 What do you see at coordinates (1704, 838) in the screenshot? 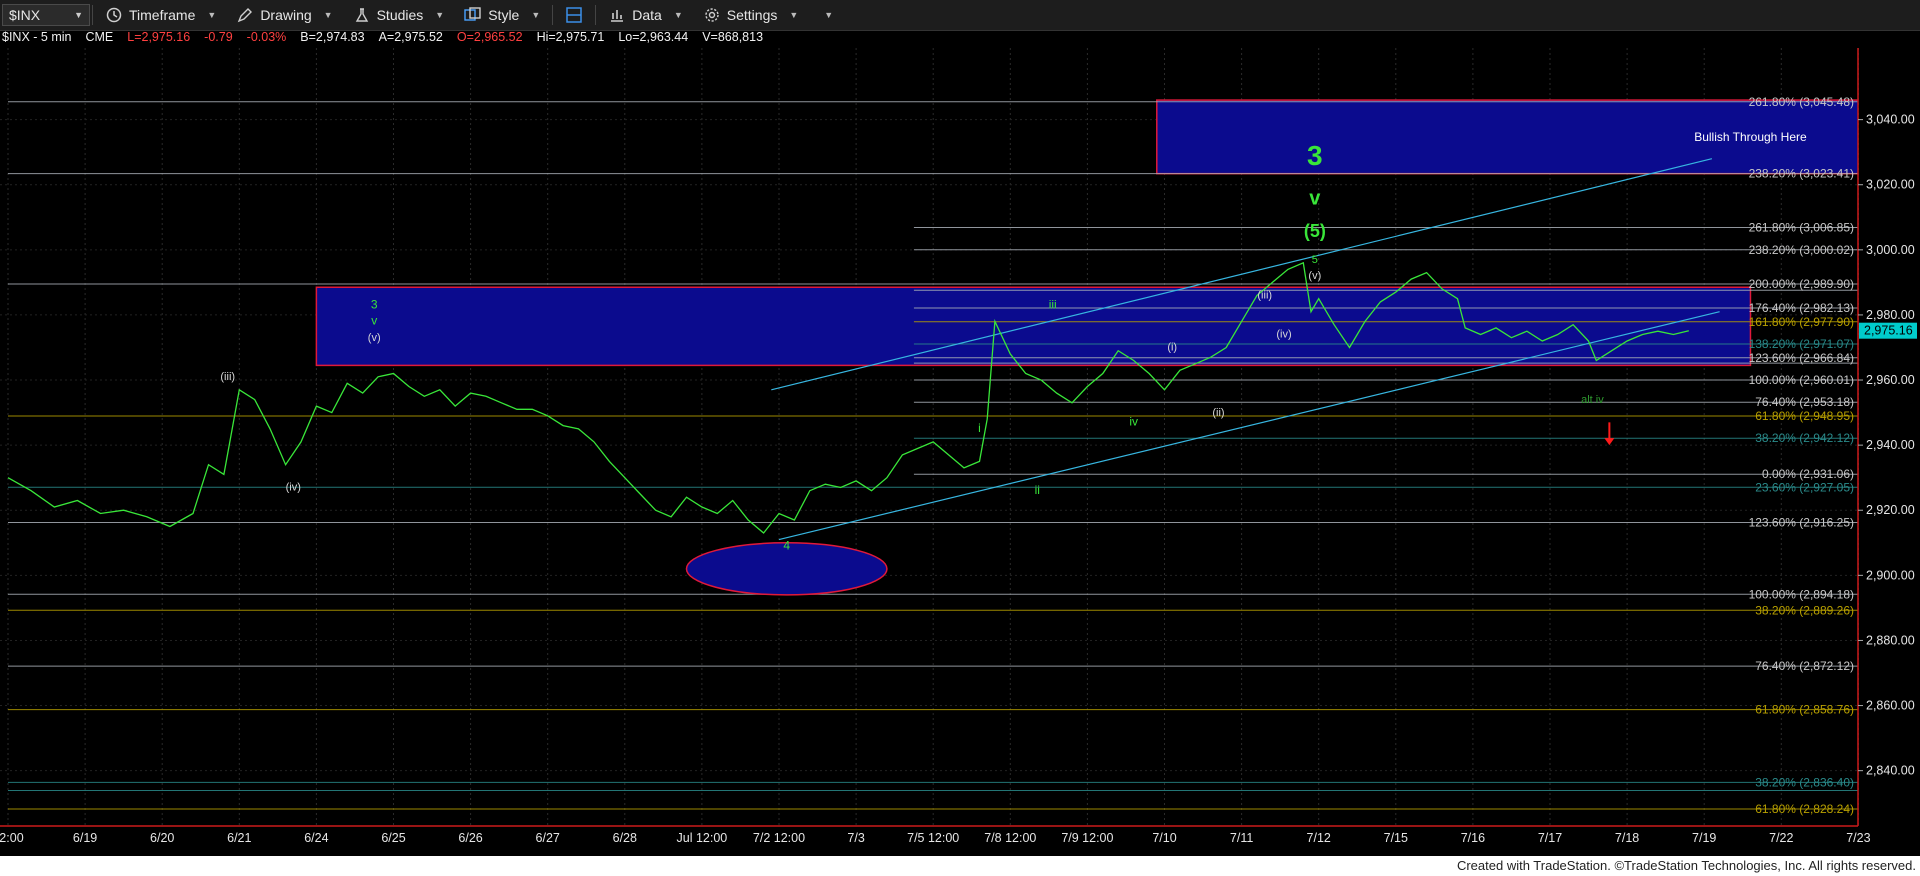
I see `time-axis-label: 7/19` at bounding box center [1704, 838].